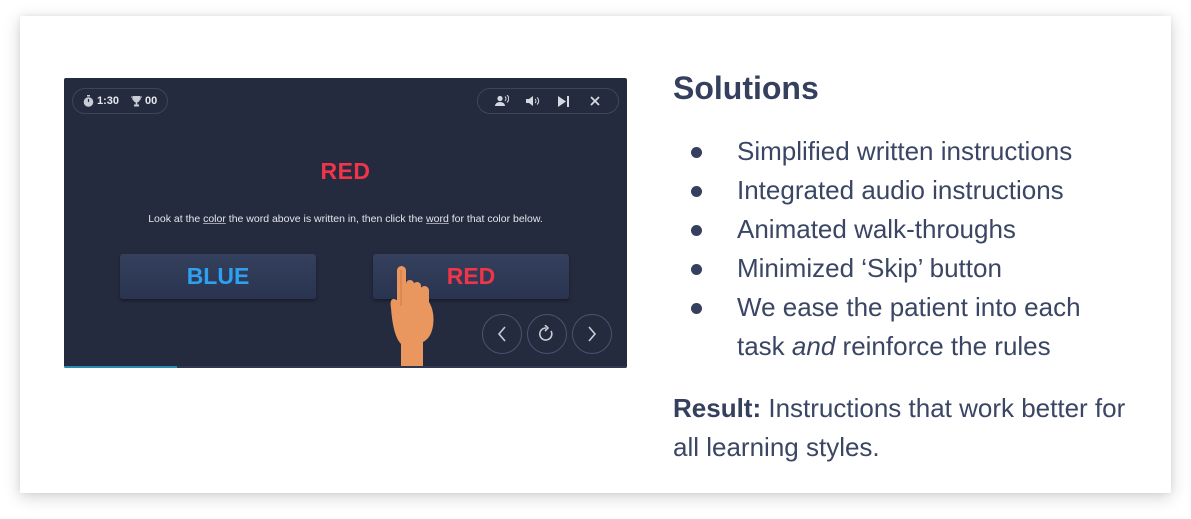 This screenshot has height=519, width=1191. I want to click on skip-button, so click(564, 101).